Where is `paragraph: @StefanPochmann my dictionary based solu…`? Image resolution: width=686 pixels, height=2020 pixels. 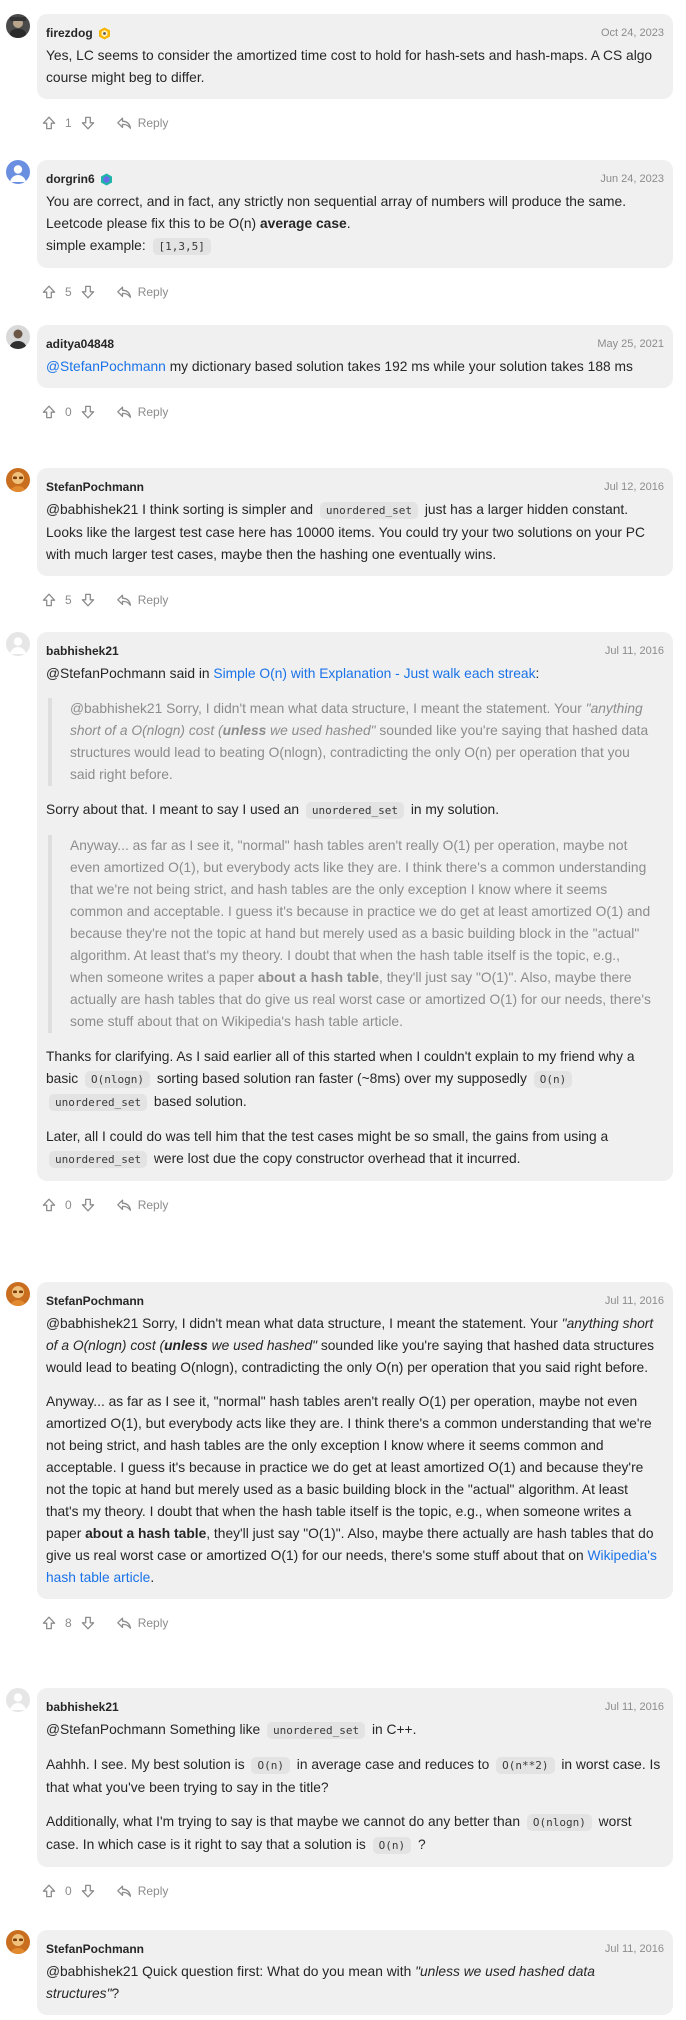 paragraph: @StefanPochmann my dictionary based solu… is located at coordinates (339, 366).